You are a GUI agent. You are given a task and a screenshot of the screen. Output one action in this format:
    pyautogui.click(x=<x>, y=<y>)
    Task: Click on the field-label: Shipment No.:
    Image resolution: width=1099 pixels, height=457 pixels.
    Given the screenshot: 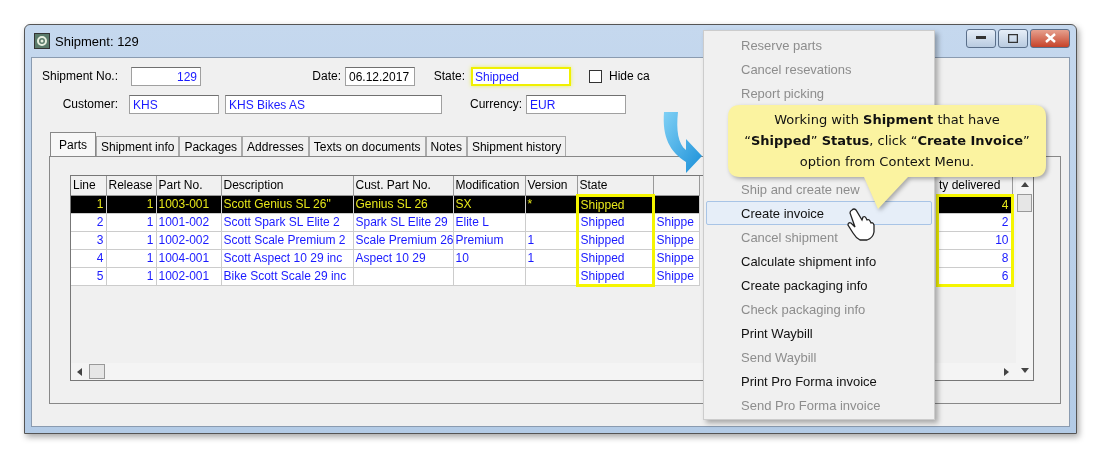 What is the action you would take?
    pyautogui.click(x=79, y=76)
    